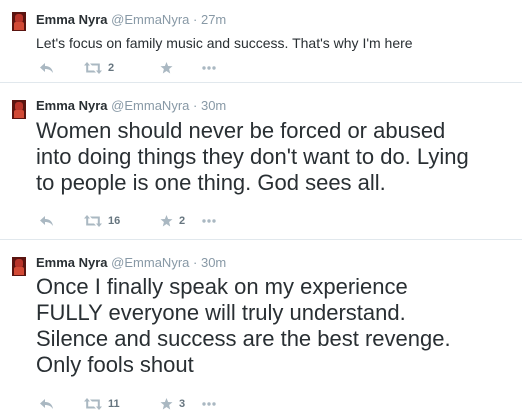 The height and width of the screenshot is (418, 522). I want to click on favorite-button: 3, so click(172, 404).